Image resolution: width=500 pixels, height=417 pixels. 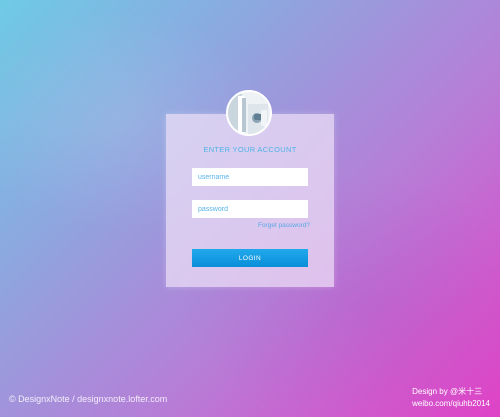 I want to click on credit-weibo: weibo.com/qiuhb2014, so click(x=451, y=403).